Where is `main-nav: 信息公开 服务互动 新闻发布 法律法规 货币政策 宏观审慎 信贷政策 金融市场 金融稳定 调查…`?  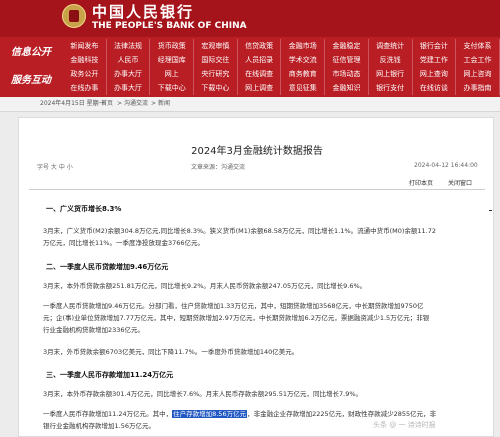
main-nav: 信息公开 服务互动 新闻发布 法律法规 货币政策 宏观审慎 信贷政策 金融市场 金融稳定 调查… is located at coordinates (250, 67).